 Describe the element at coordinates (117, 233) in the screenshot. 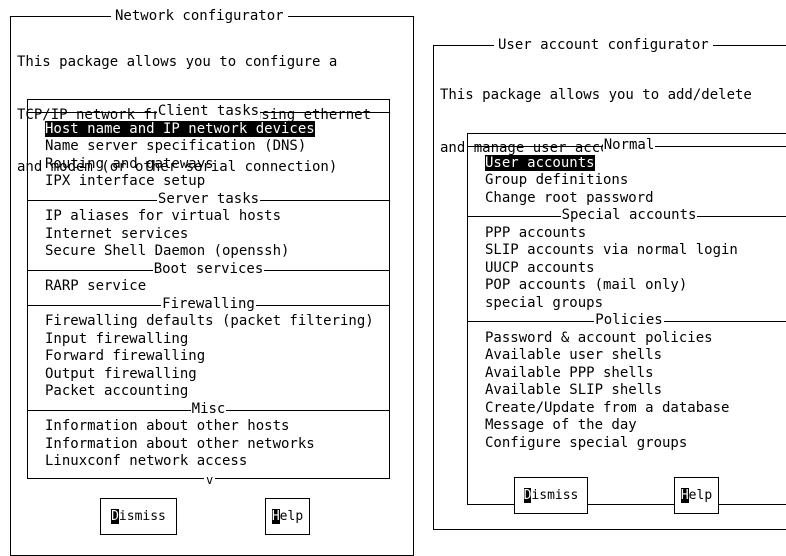

I see `menu-item-label: Internet services` at that location.